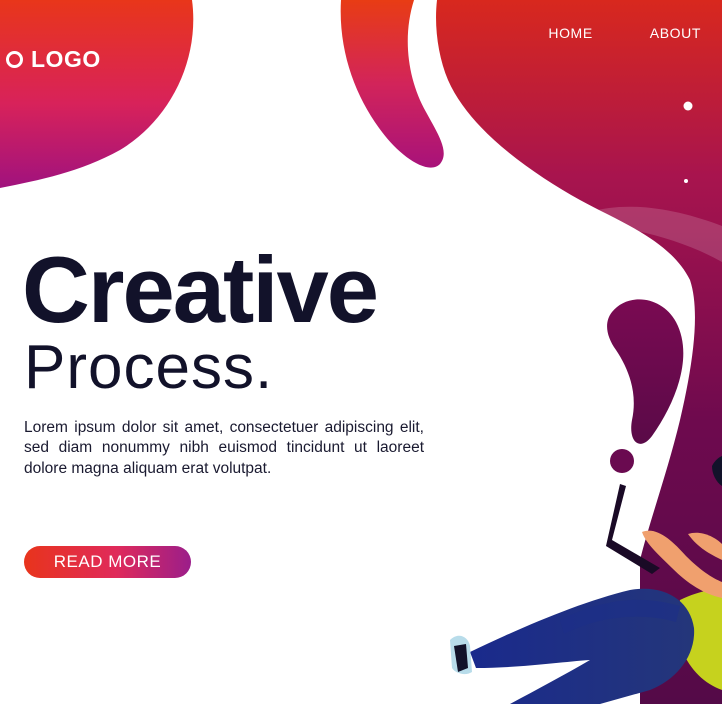 The image size is (722, 704). Describe the element at coordinates (624, 33) in the screenshot. I see `top-nav: HOME ABOUT` at that location.